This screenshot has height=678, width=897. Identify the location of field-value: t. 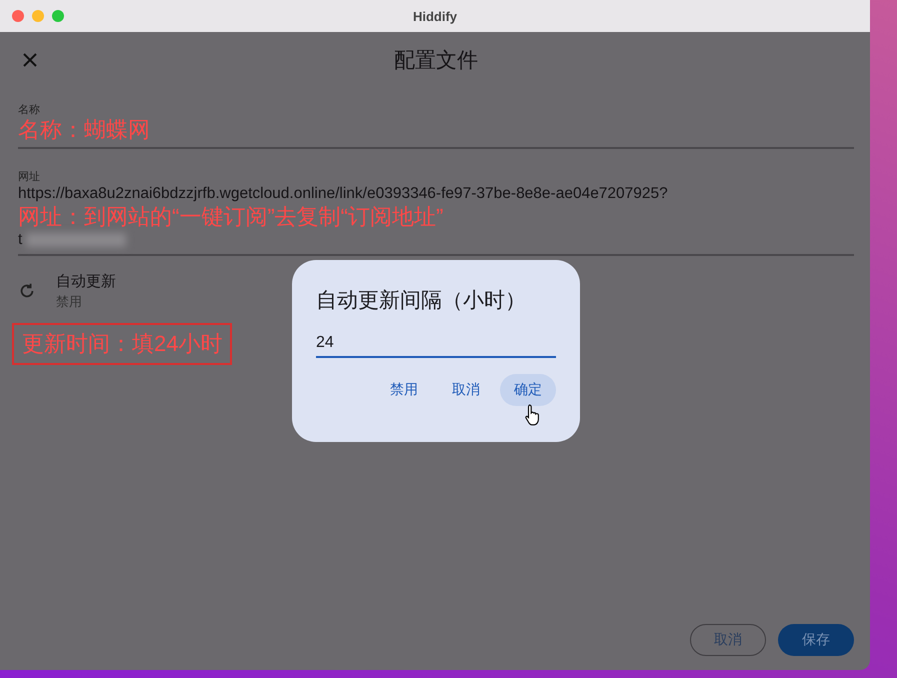
(20, 240).